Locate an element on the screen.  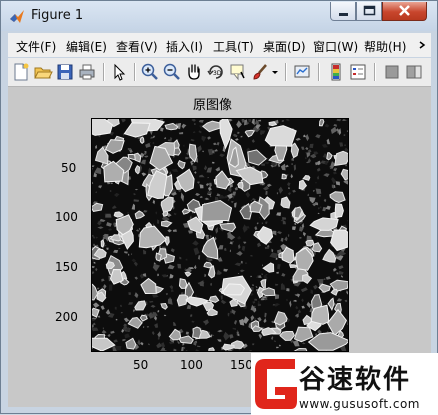
close-icon is located at coordinates (404, 10).